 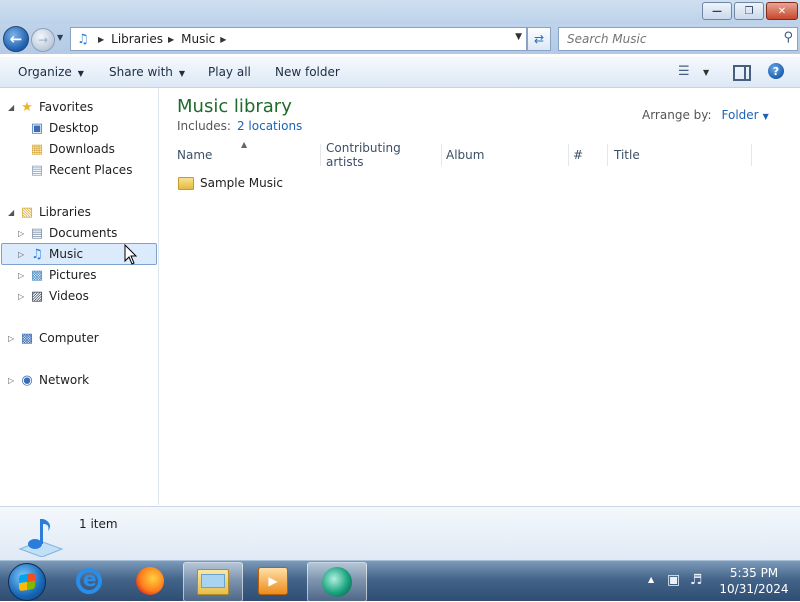 I want to click on back-button: ←, so click(x=16, y=39).